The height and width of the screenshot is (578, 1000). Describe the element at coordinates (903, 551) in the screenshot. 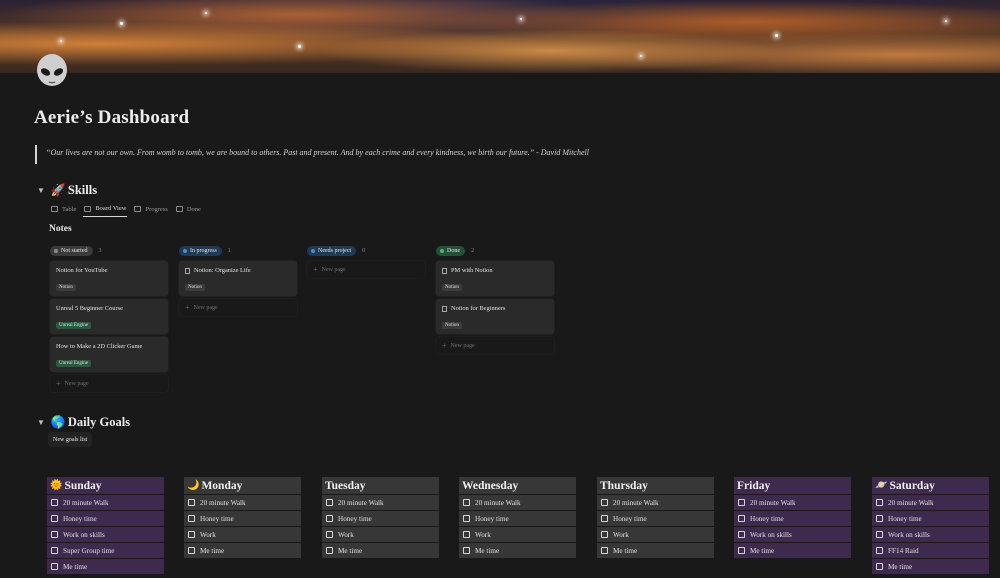

I see `todo-label: FF14 Raid` at that location.